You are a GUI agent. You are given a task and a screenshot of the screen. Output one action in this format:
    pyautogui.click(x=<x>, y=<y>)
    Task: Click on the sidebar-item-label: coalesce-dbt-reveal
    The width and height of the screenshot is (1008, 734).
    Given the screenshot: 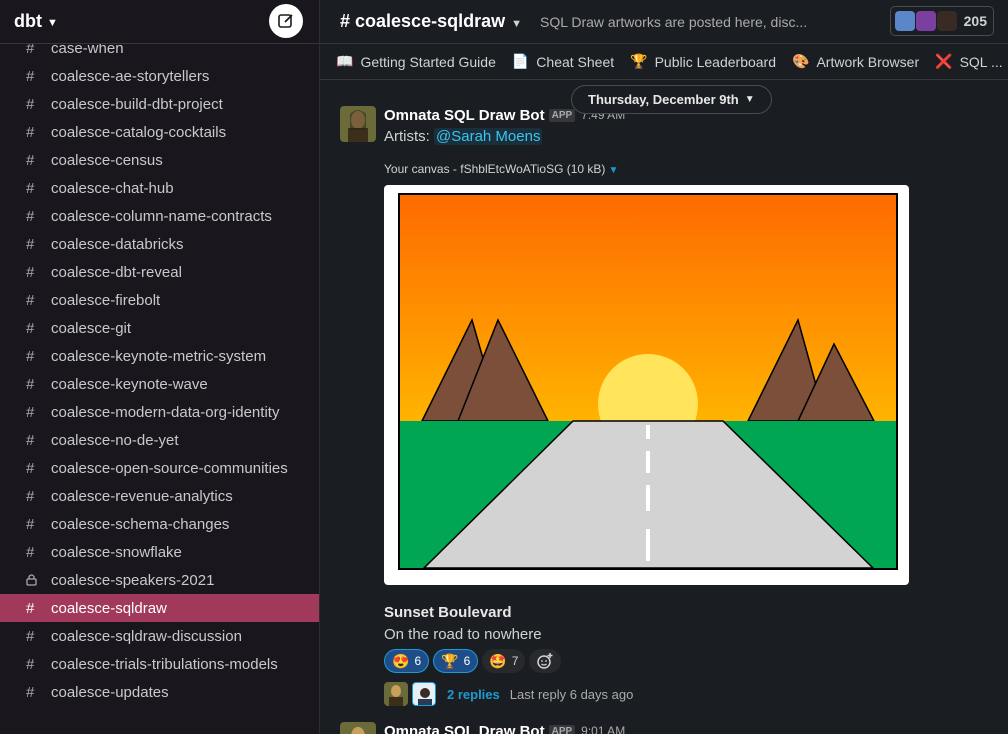 What is the action you would take?
    pyautogui.click(x=116, y=272)
    